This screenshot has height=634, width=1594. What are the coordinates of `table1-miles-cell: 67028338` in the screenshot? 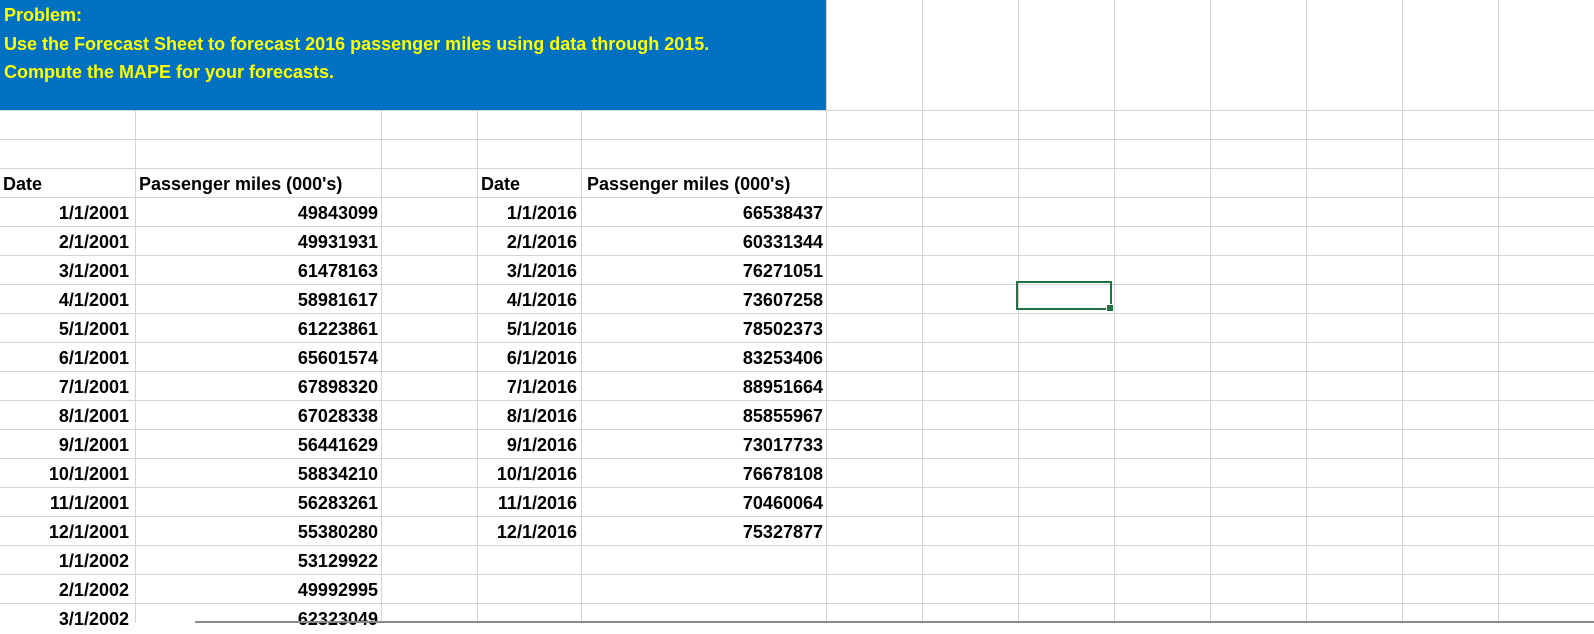 It's located at (258, 416).